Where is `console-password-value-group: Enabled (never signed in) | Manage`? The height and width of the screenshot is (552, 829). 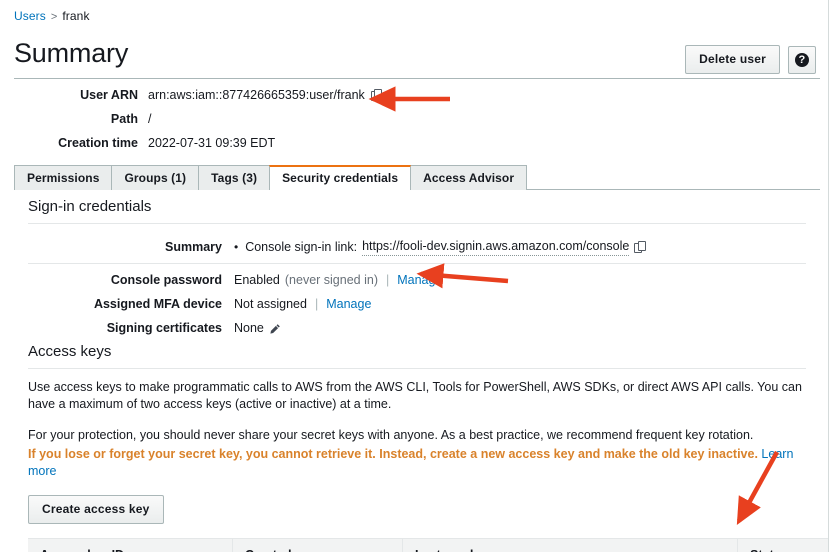 console-password-value-group: Enabled (never signed in) | Manage is located at coordinates (338, 280).